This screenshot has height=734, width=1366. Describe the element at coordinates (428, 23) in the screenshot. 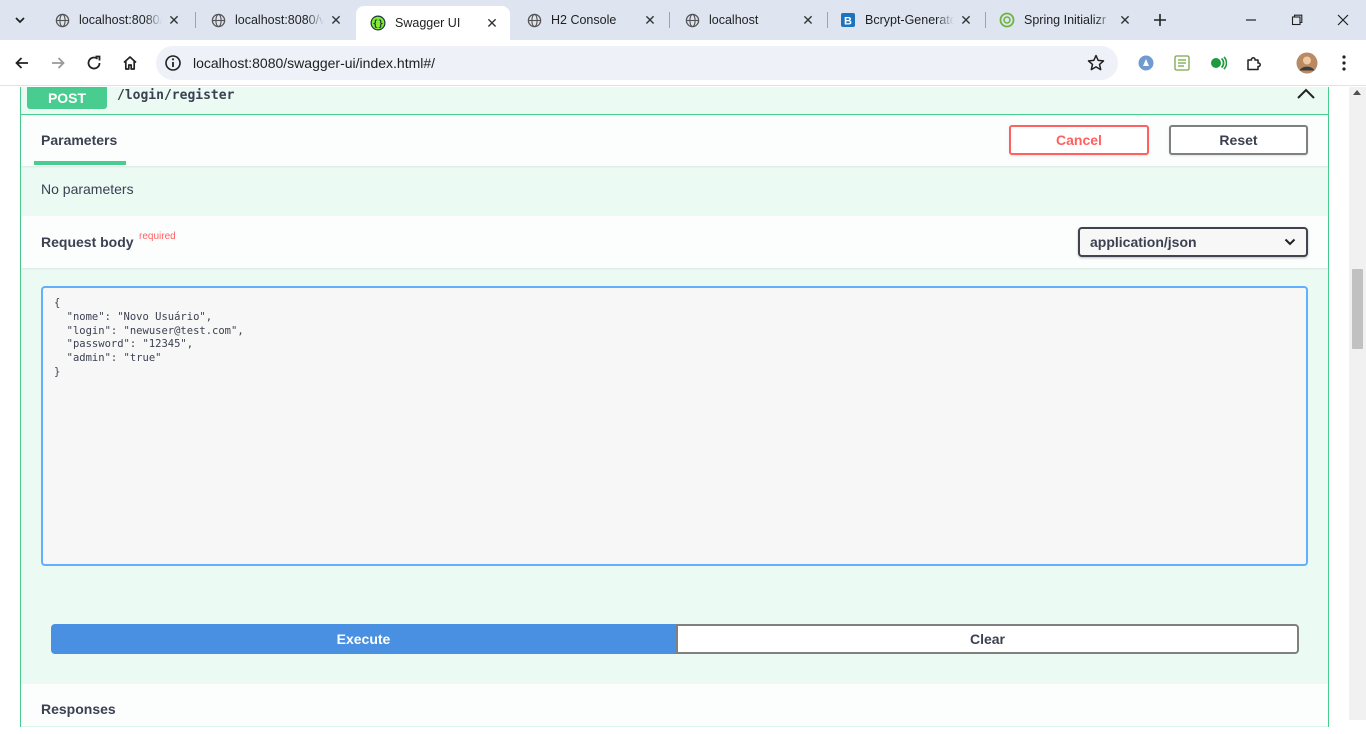

I see `tab-title: Swagger UI` at that location.